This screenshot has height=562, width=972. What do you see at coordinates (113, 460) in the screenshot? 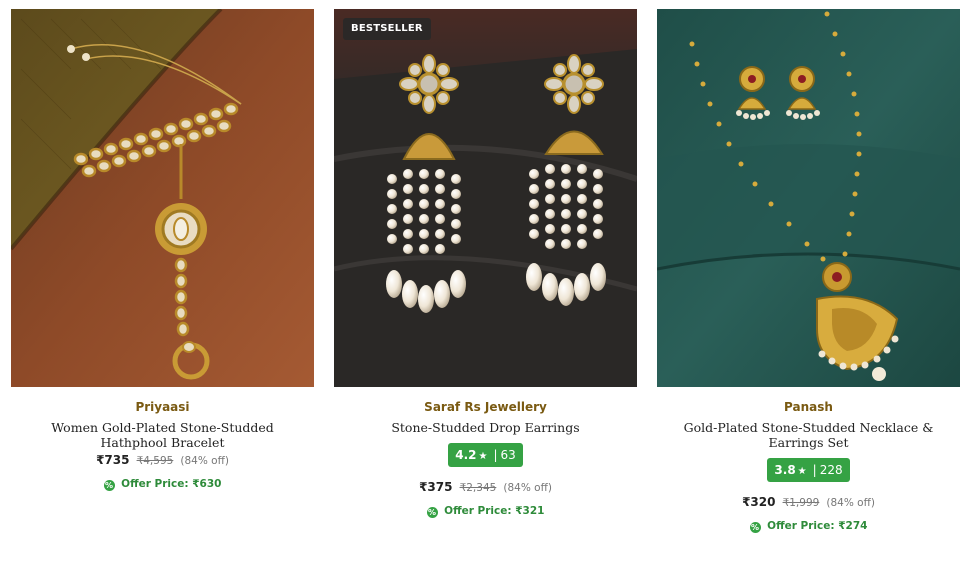
I see `selling-price: ₹735` at bounding box center [113, 460].